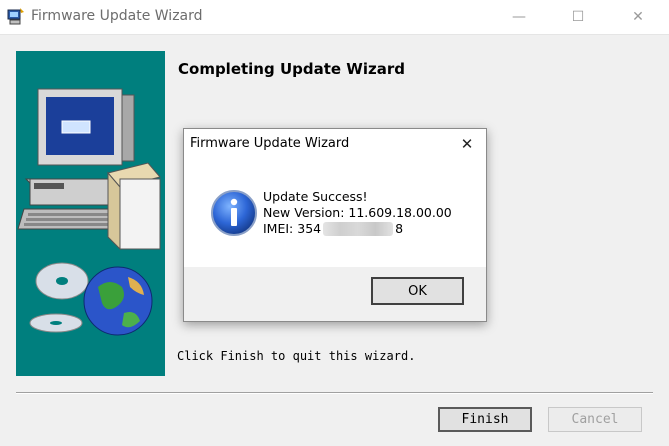 Image resolution: width=669 pixels, height=446 pixels. What do you see at coordinates (334, 17) in the screenshot?
I see `window-title-bar: Firmware Update Wizard — ☐ ✕` at bounding box center [334, 17].